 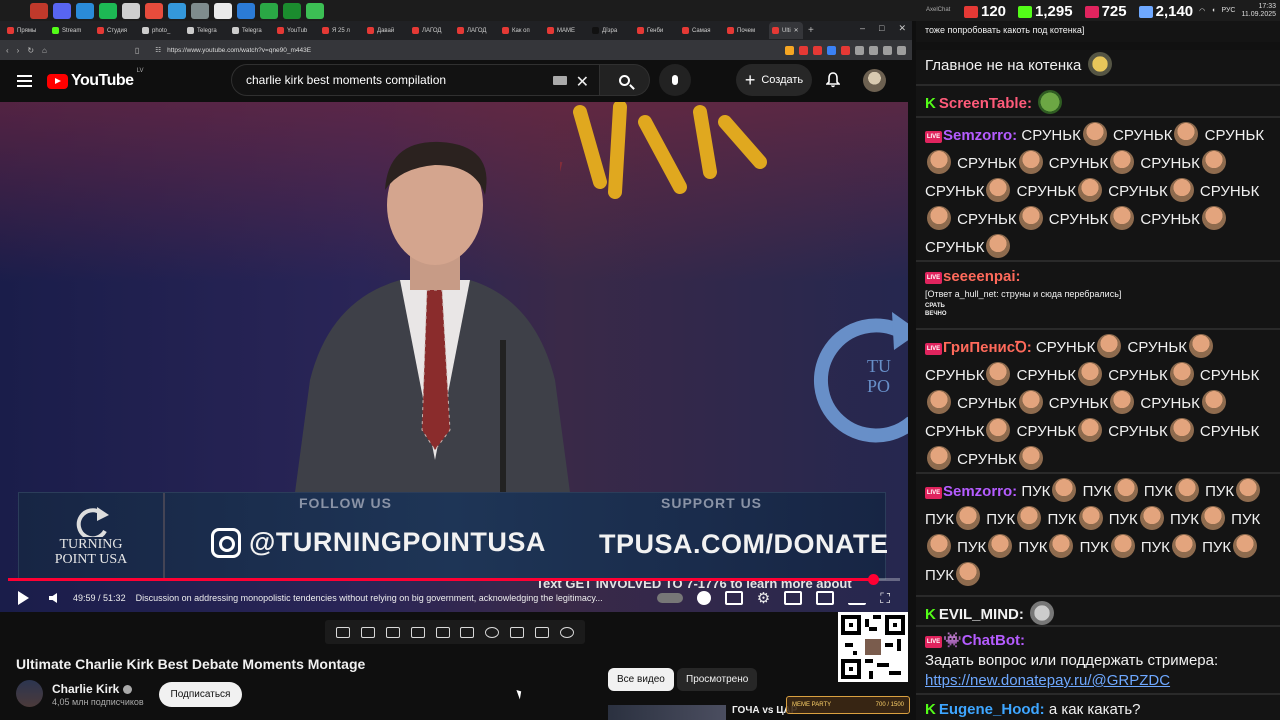 What do you see at coordinates (874, 80) in the screenshot?
I see `account-avatar` at bounding box center [874, 80].